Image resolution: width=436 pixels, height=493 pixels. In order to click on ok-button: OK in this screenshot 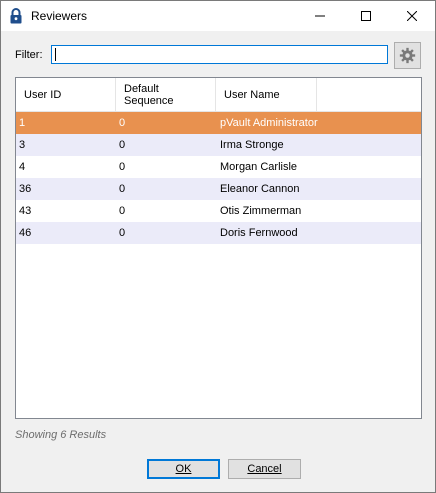, I will do `click(183, 469)`.